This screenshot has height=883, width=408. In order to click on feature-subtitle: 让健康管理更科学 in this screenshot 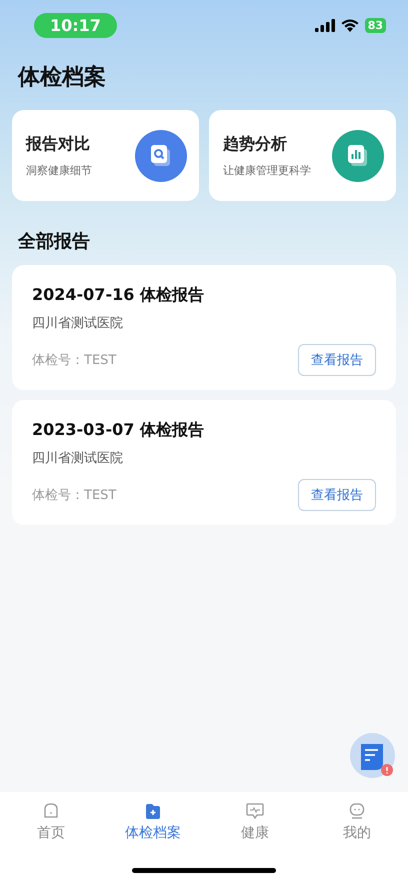, I will do `click(267, 170)`.